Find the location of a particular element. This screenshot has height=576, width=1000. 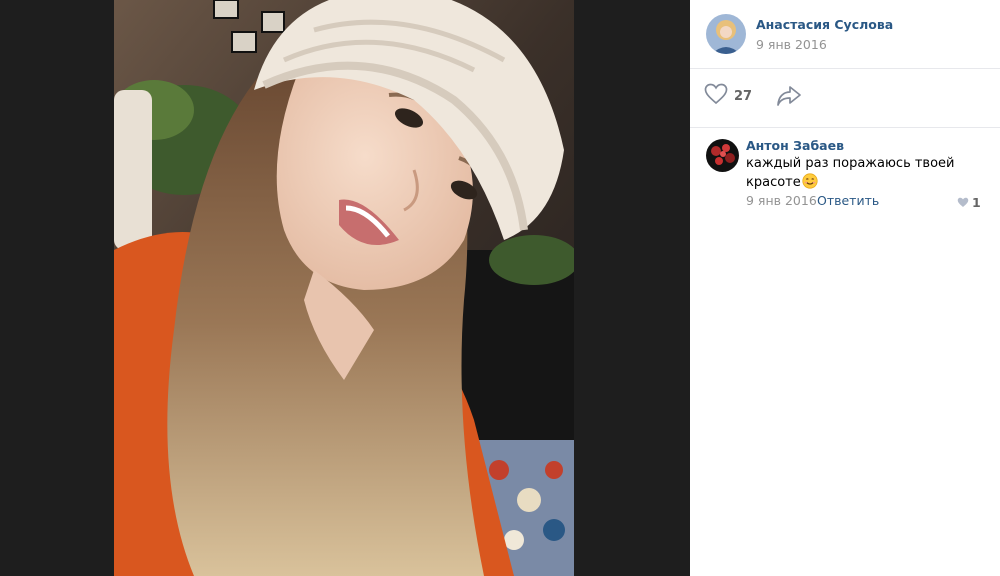

comment-like-button: 1 is located at coordinates (969, 202).